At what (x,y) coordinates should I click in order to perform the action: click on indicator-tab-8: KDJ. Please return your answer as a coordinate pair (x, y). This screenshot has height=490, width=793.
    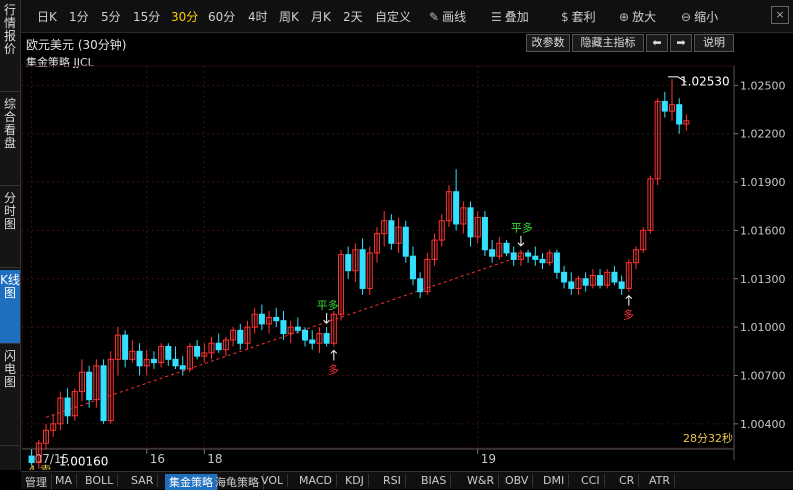
    Looking at the image, I should click on (355, 480).